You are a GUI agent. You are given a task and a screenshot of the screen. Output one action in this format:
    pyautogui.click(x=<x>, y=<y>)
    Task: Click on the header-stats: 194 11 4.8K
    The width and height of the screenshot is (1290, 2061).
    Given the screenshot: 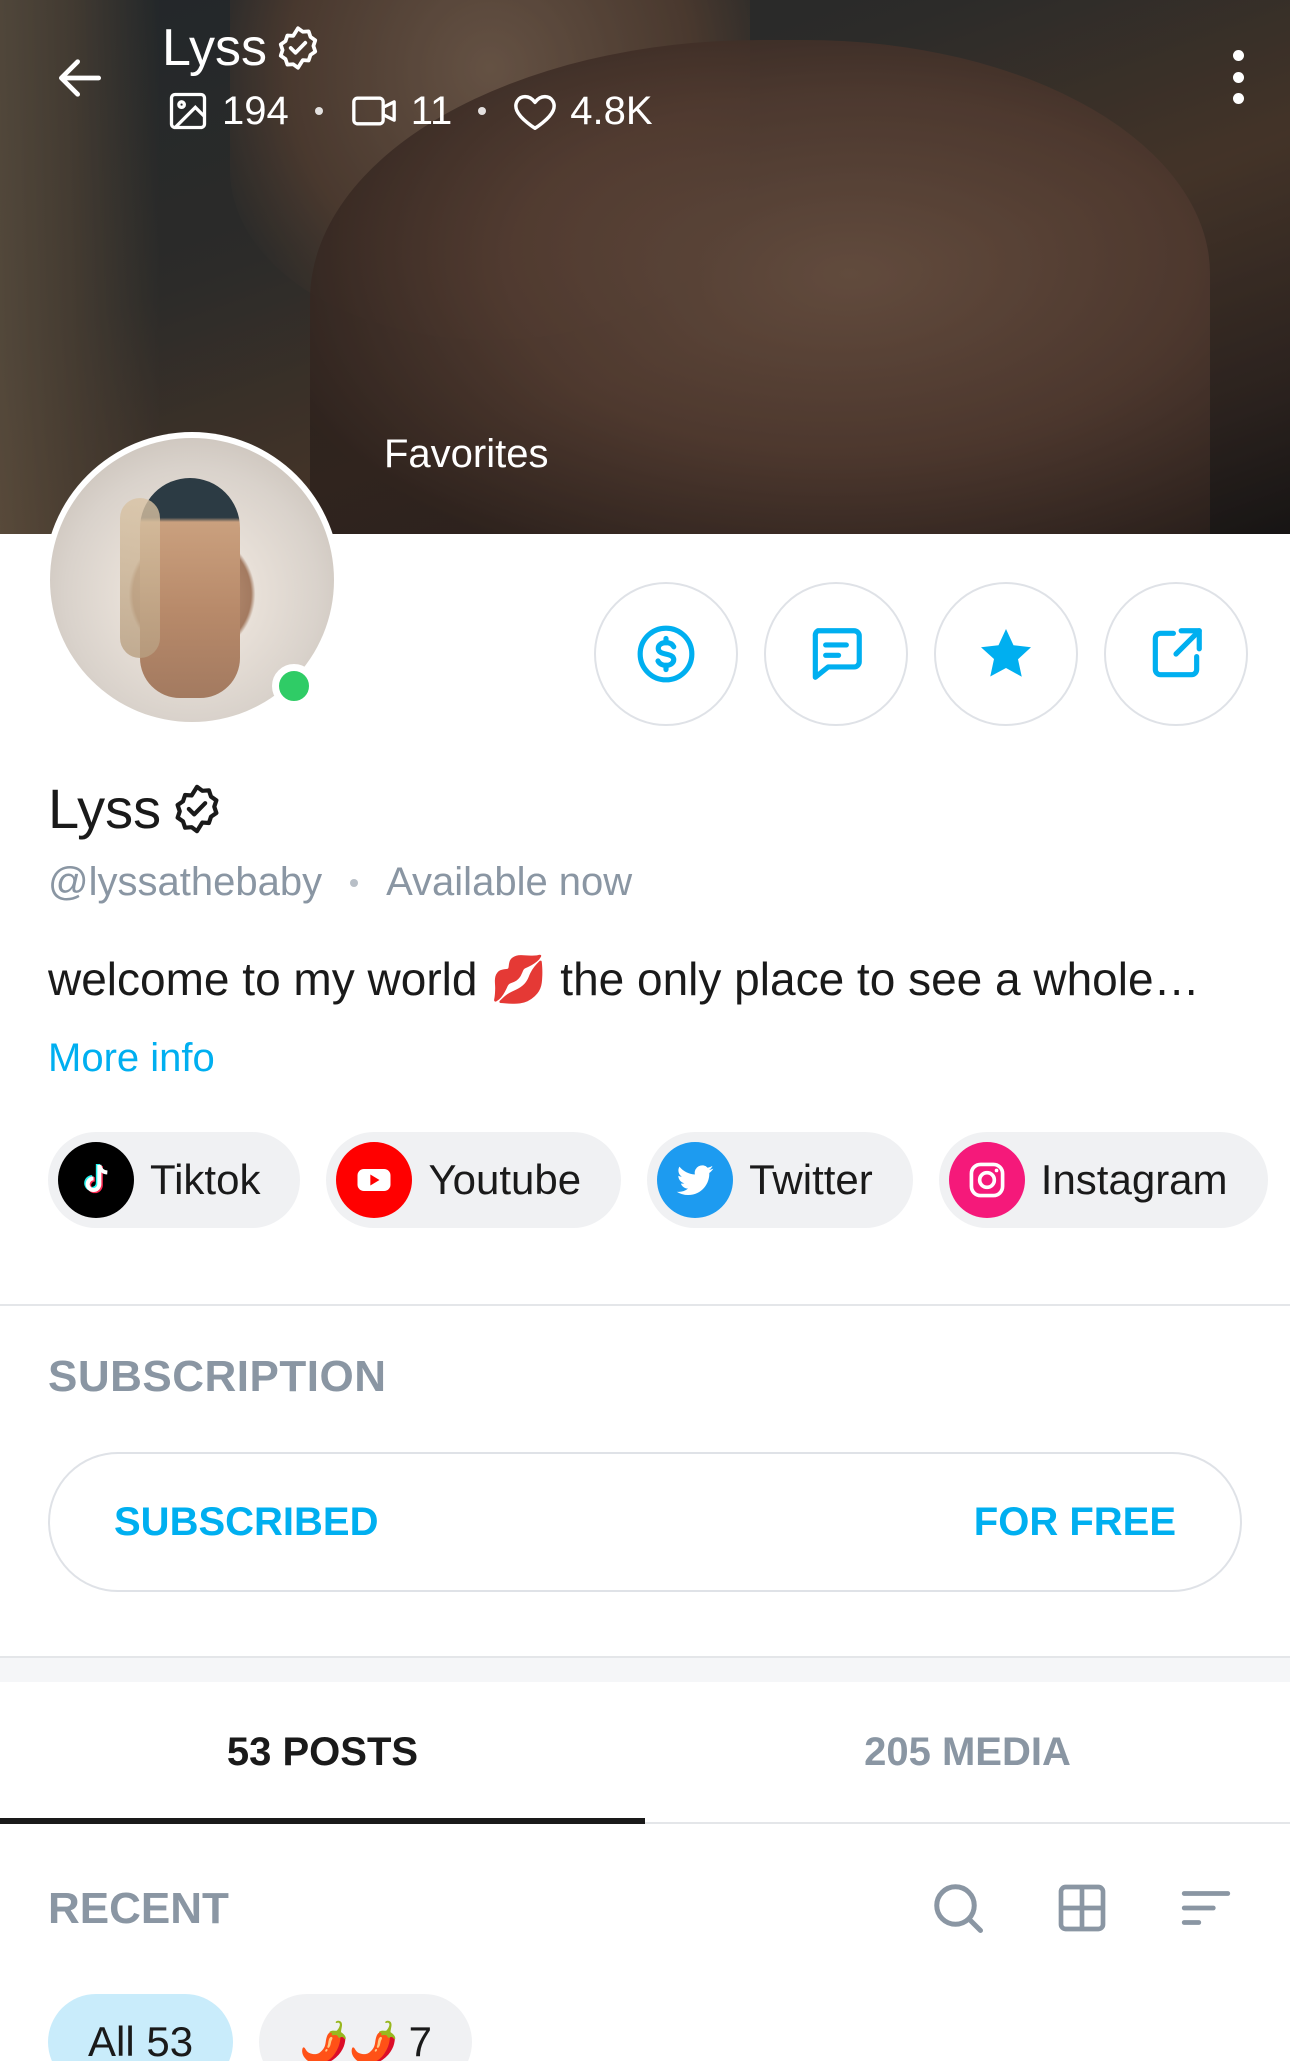 What is the action you would take?
    pyautogui.click(x=409, y=111)
    